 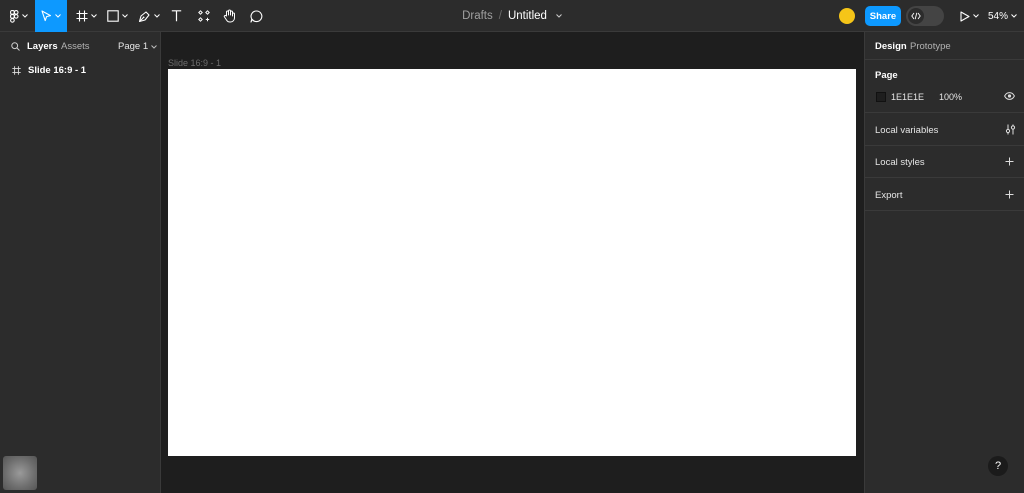 What do you see at coordinates (847, 16) in the screenshot?
I see `user-avatar` at bounding box center [847, 16].